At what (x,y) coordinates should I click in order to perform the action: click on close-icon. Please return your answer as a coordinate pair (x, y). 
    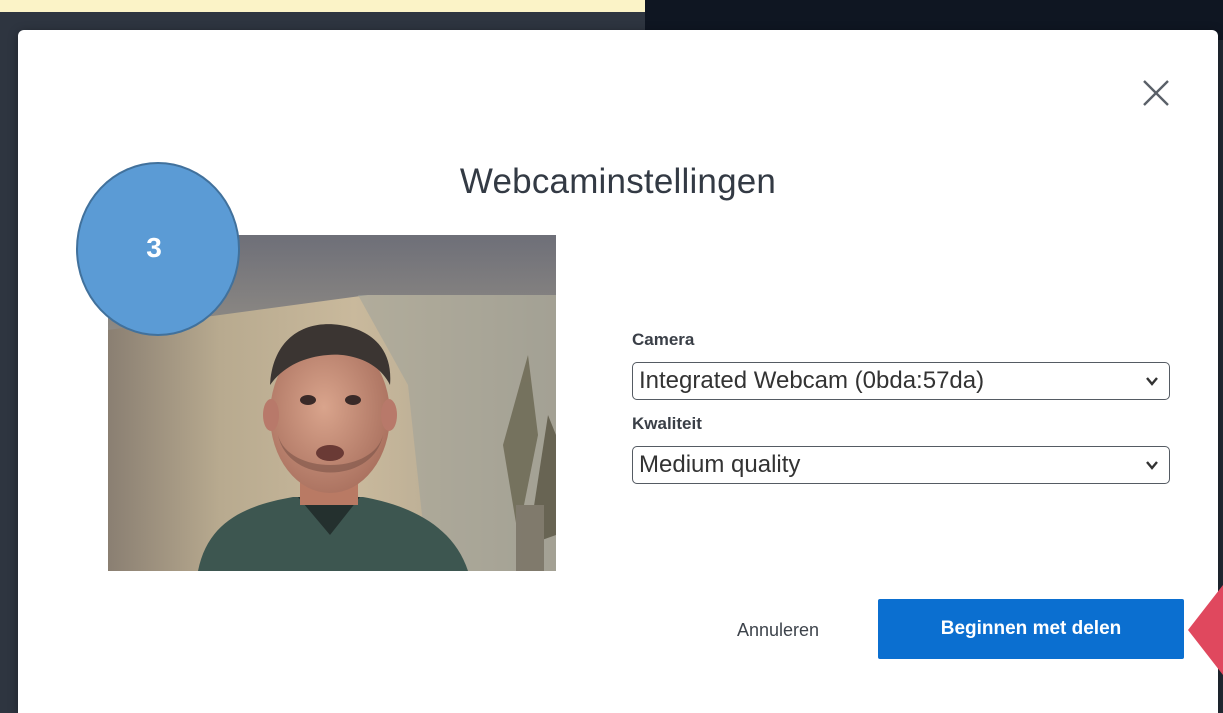
    Looking at the image, I should click on (1156, 93).